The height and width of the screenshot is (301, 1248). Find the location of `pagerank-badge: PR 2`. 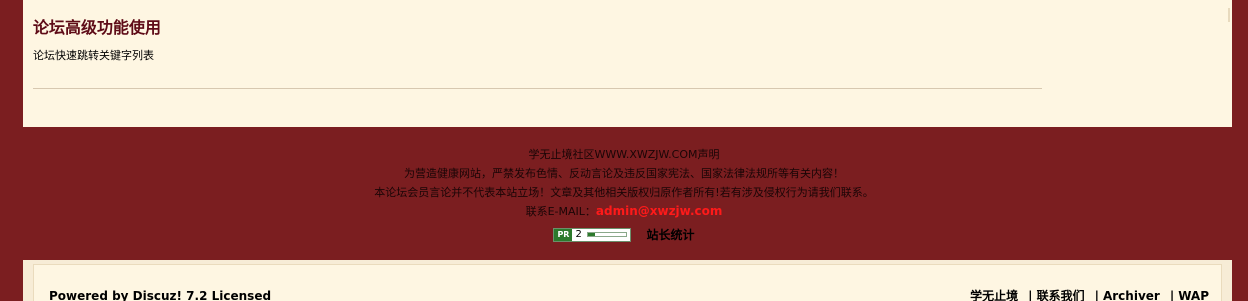

pagerank-badge: PR 2 is located at coordinates (592, 234).